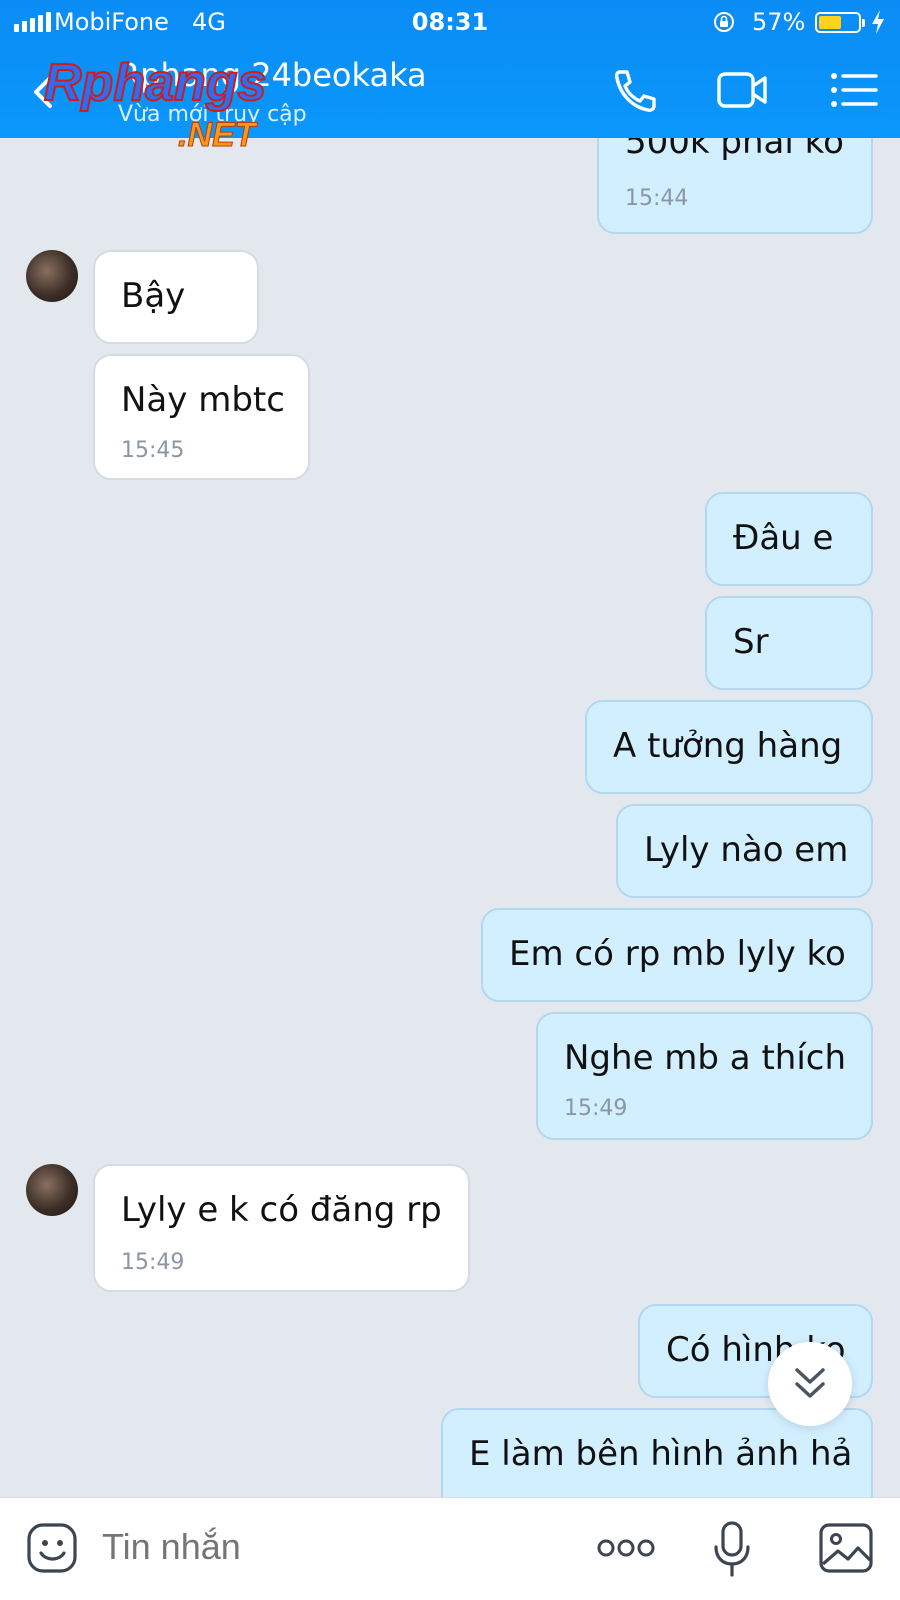 The image size is (900, 1600). Describe the element at coordinates (661, 1454) in the screenshot. I see `message-text: E làm bên hình ảnh hả` at that location.